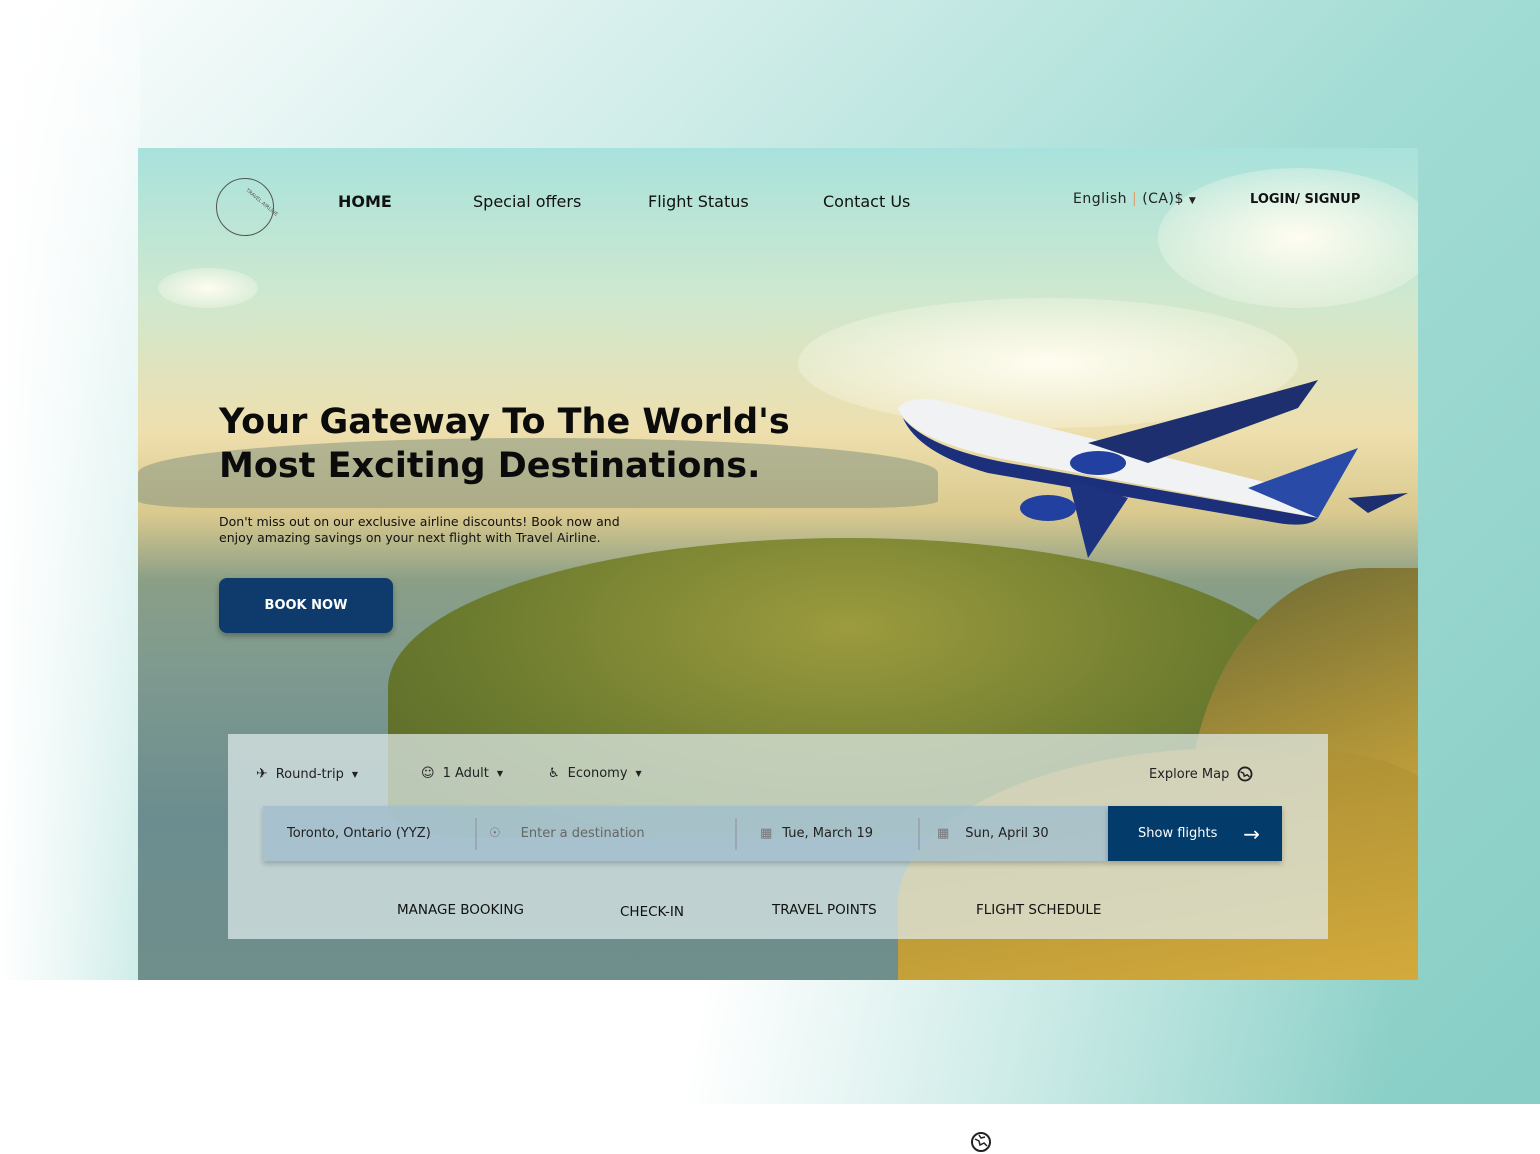  I want to click on return-date-field: ▦ Sun, April 30, so click(993, 833).